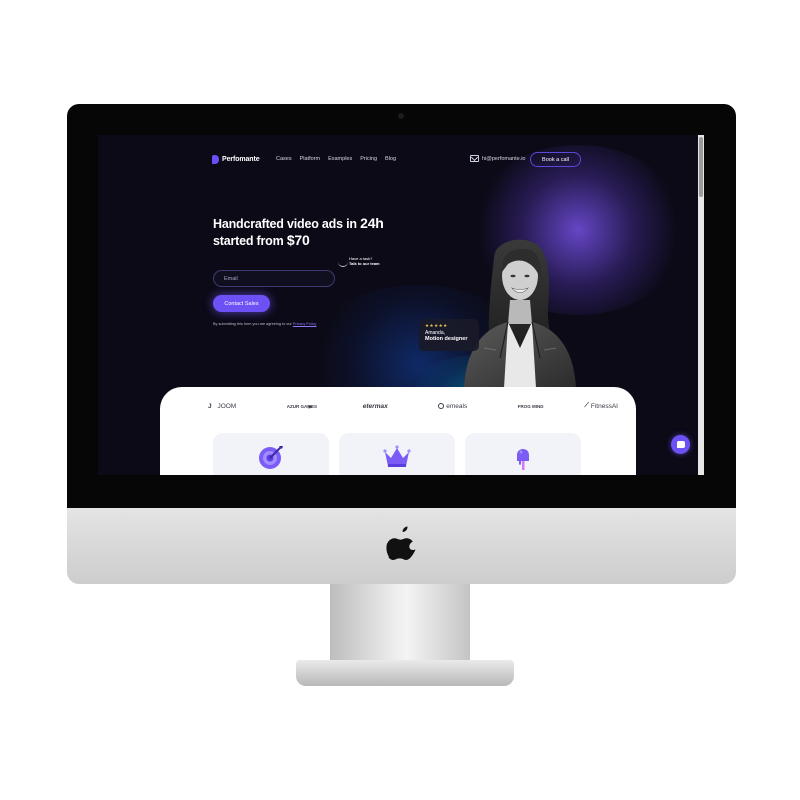  I want to click on hint-arrow-icon, so click(343, 264).